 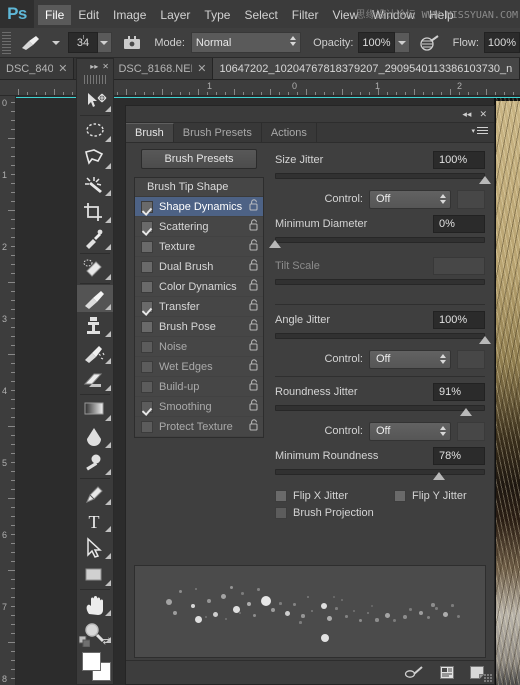 I want to click on horizontal-type-tool: T, so click(x=95, y=520).